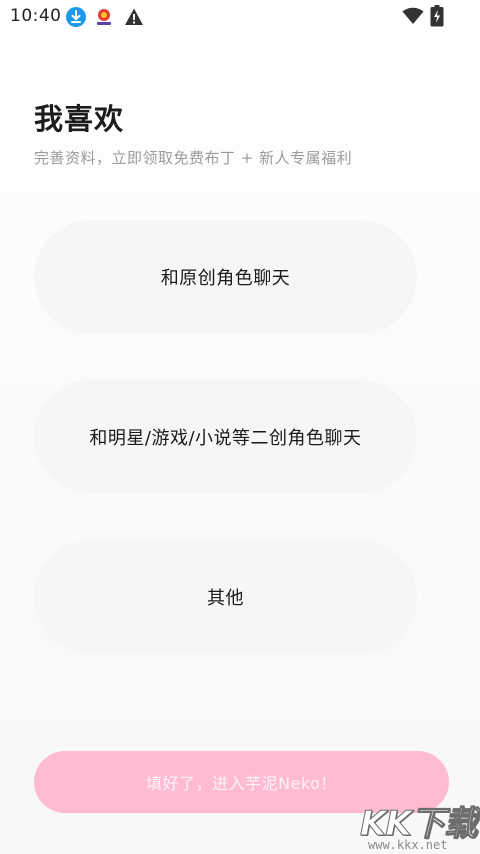  I want to click on option-original-character-chat: 和原创角色聊天, so click(225, 277).